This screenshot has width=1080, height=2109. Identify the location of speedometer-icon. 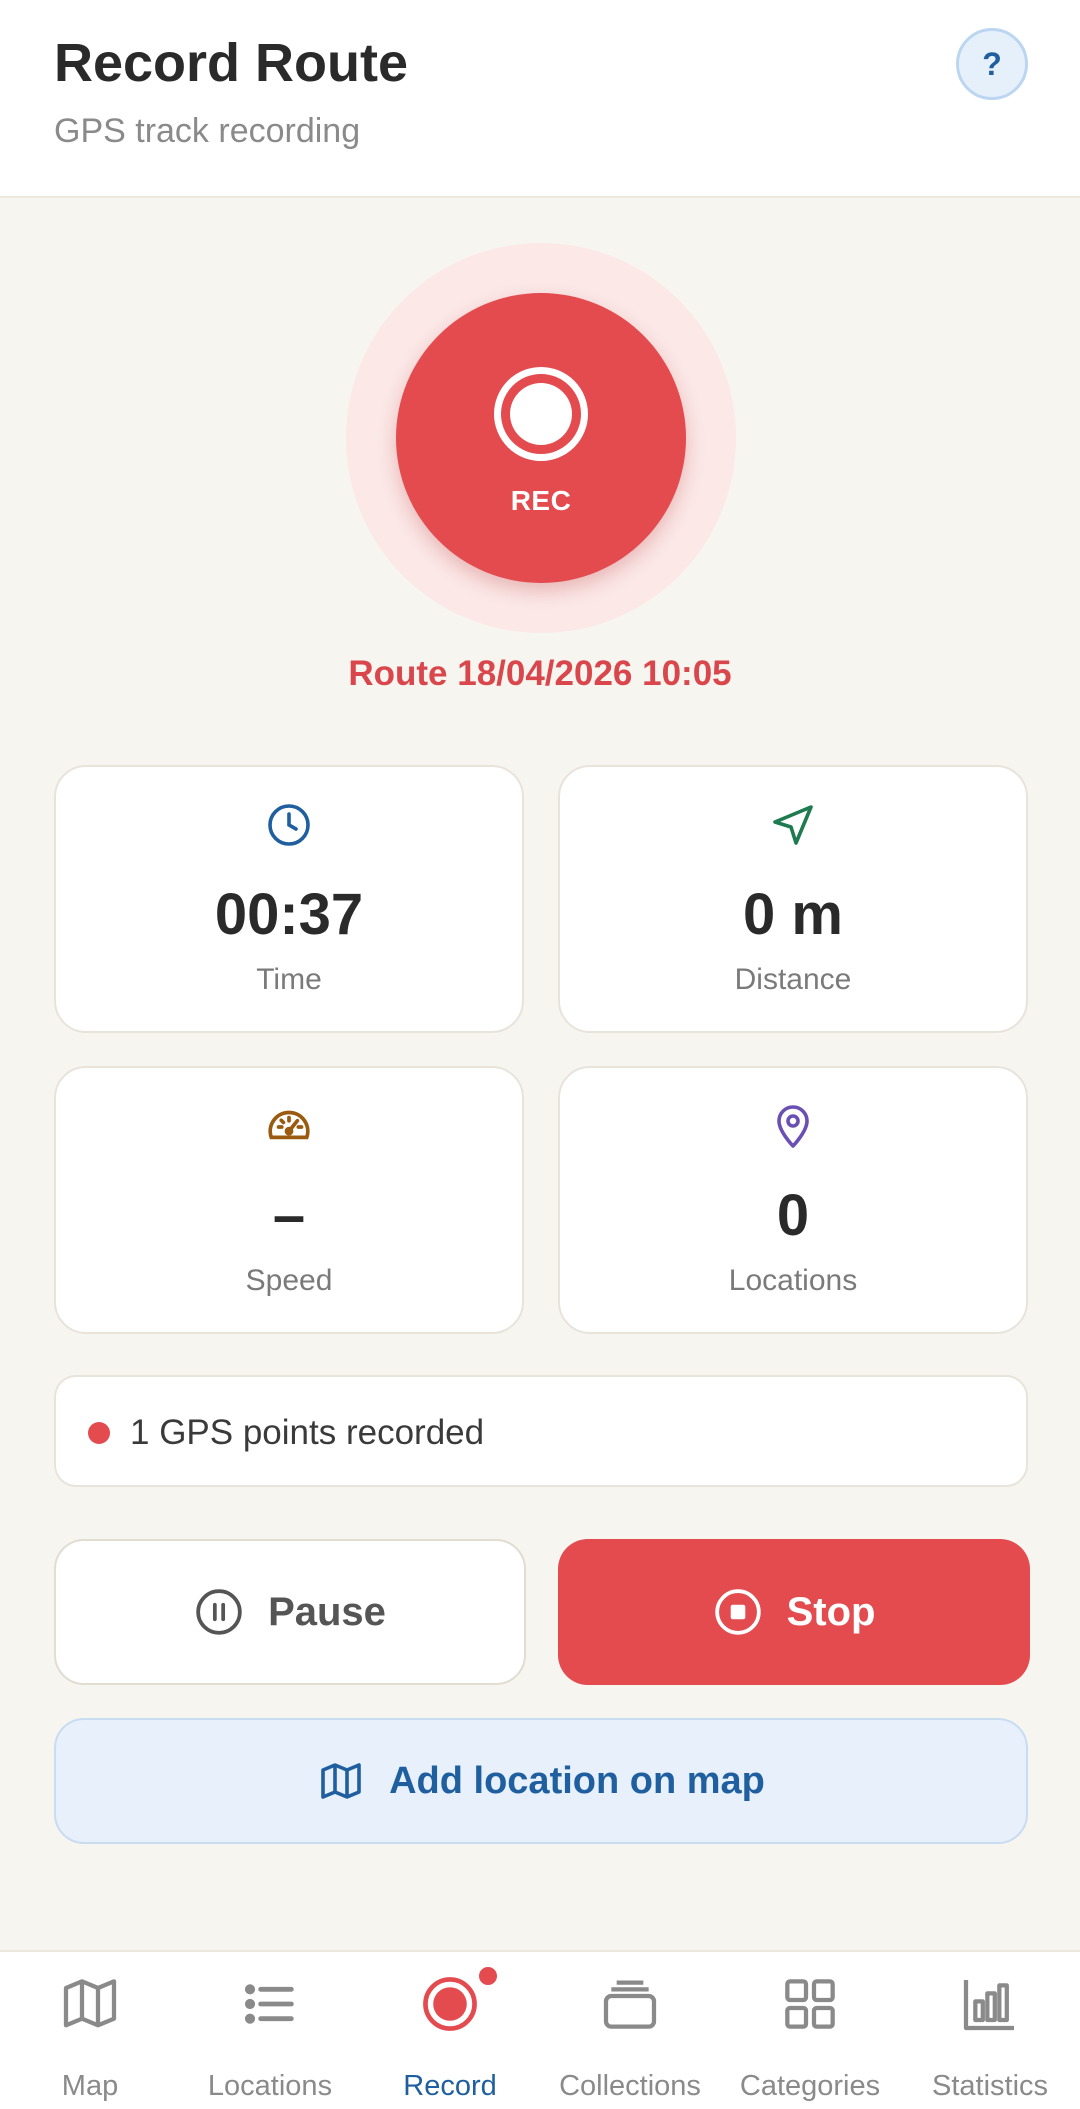
(289, 1128).